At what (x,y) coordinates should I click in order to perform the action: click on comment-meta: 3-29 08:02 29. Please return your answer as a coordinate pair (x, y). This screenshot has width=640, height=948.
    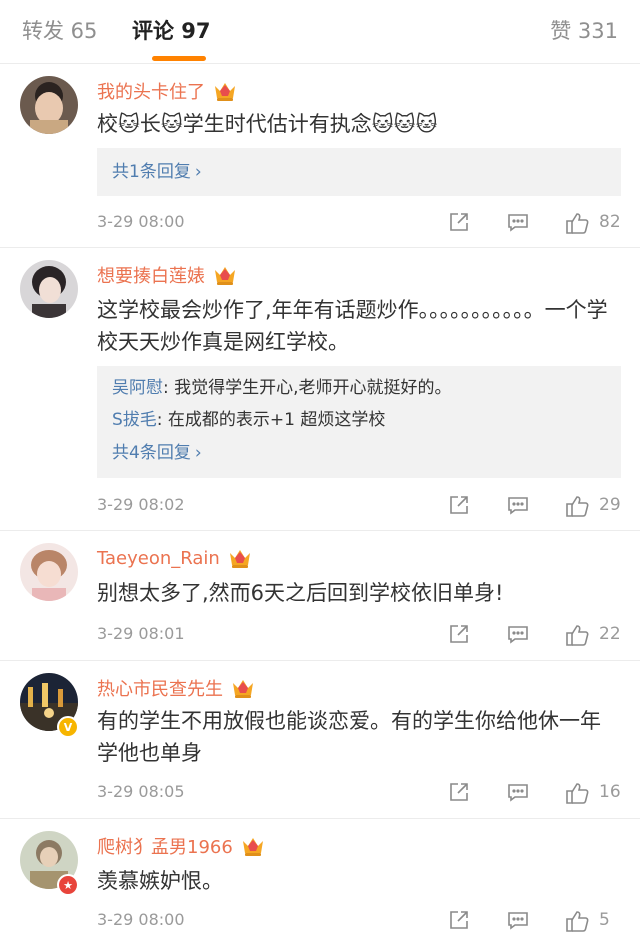
    Looking at the image, I should click on (368, 506).